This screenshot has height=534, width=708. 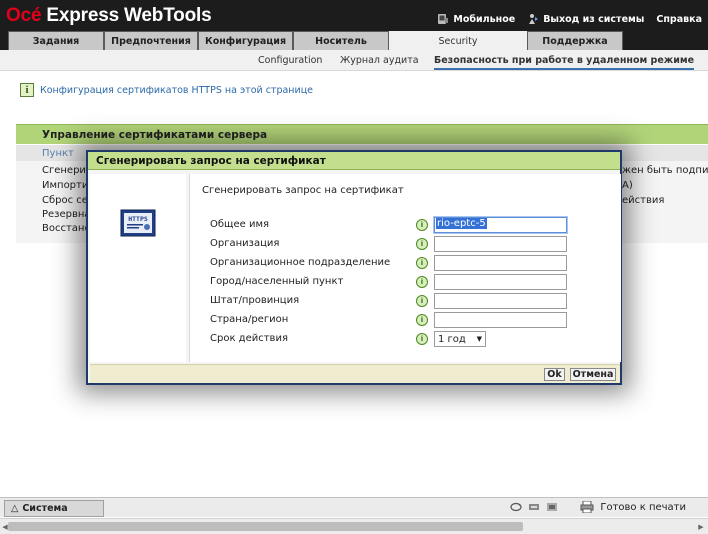 I want to click on tab-jobs: Задания, so click(x=56, y=40).